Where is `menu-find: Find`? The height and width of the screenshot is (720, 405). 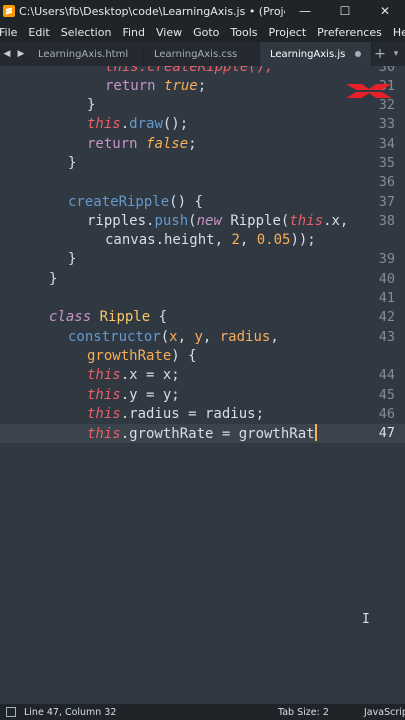
menu-find: Find is located at coordinates (133, 32).